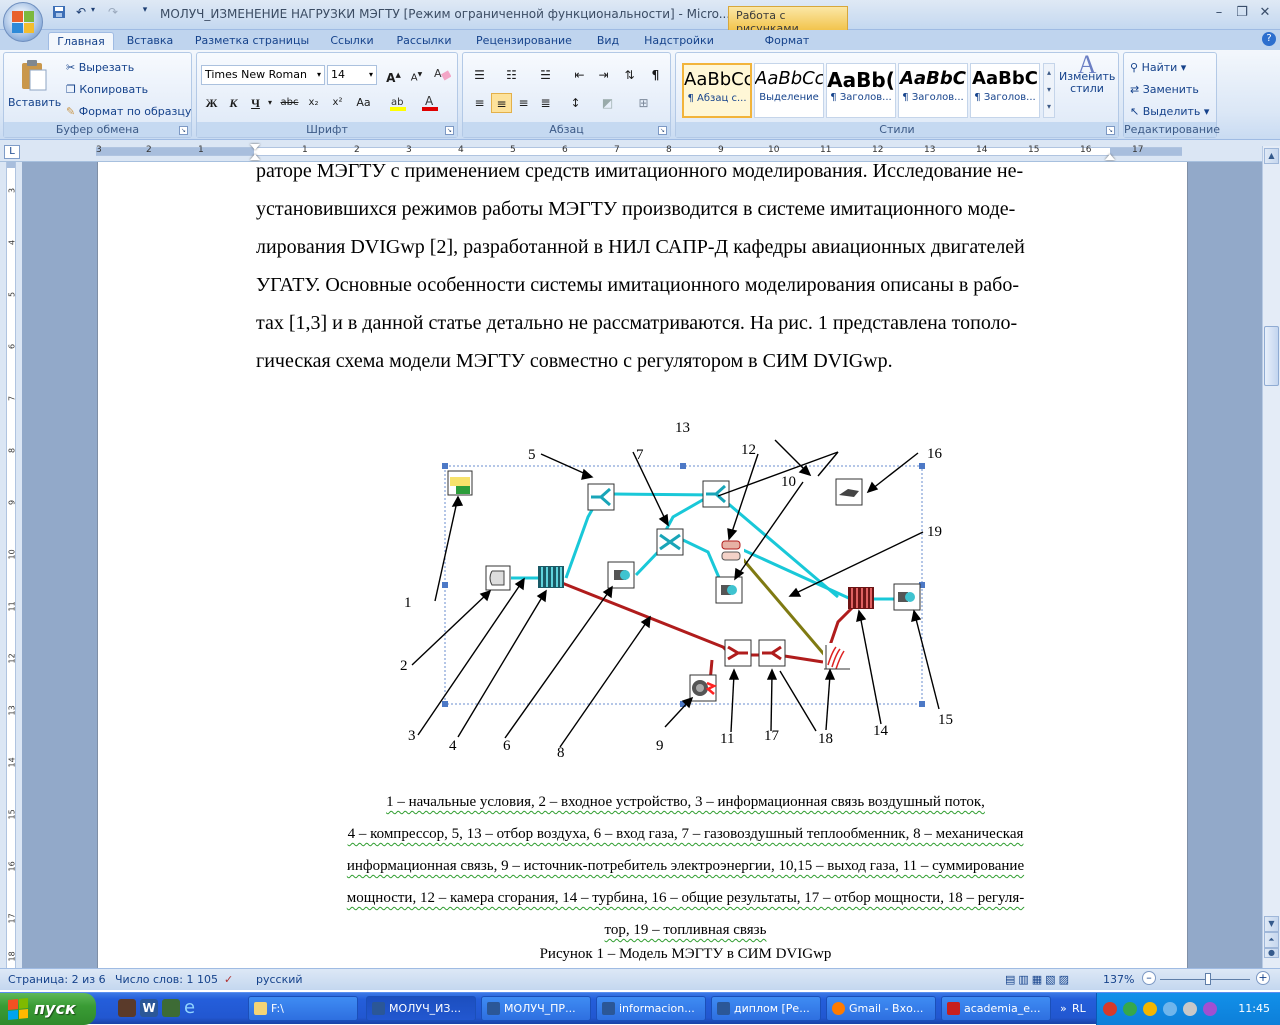 The image size is (1280, 1025). What do you see at coordinates (1254, 1008) in the screenshot?
I see `clock: 11:45` at bounding box center [1254, 1008].